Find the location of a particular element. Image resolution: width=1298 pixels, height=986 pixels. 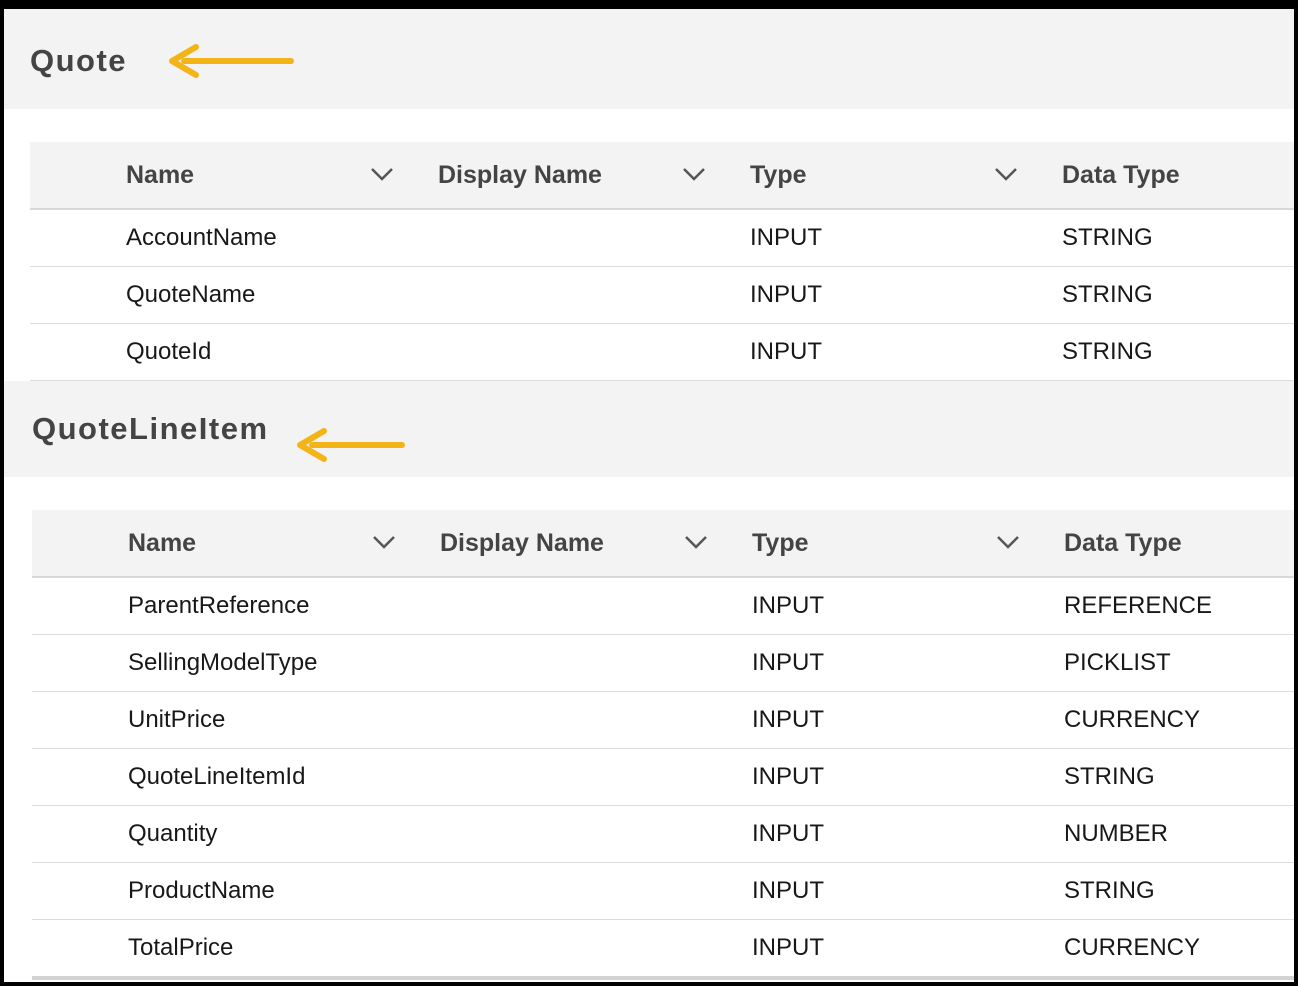

table-row: ParentReference INPUT REFERENCE is located at coordinates (663, 606).